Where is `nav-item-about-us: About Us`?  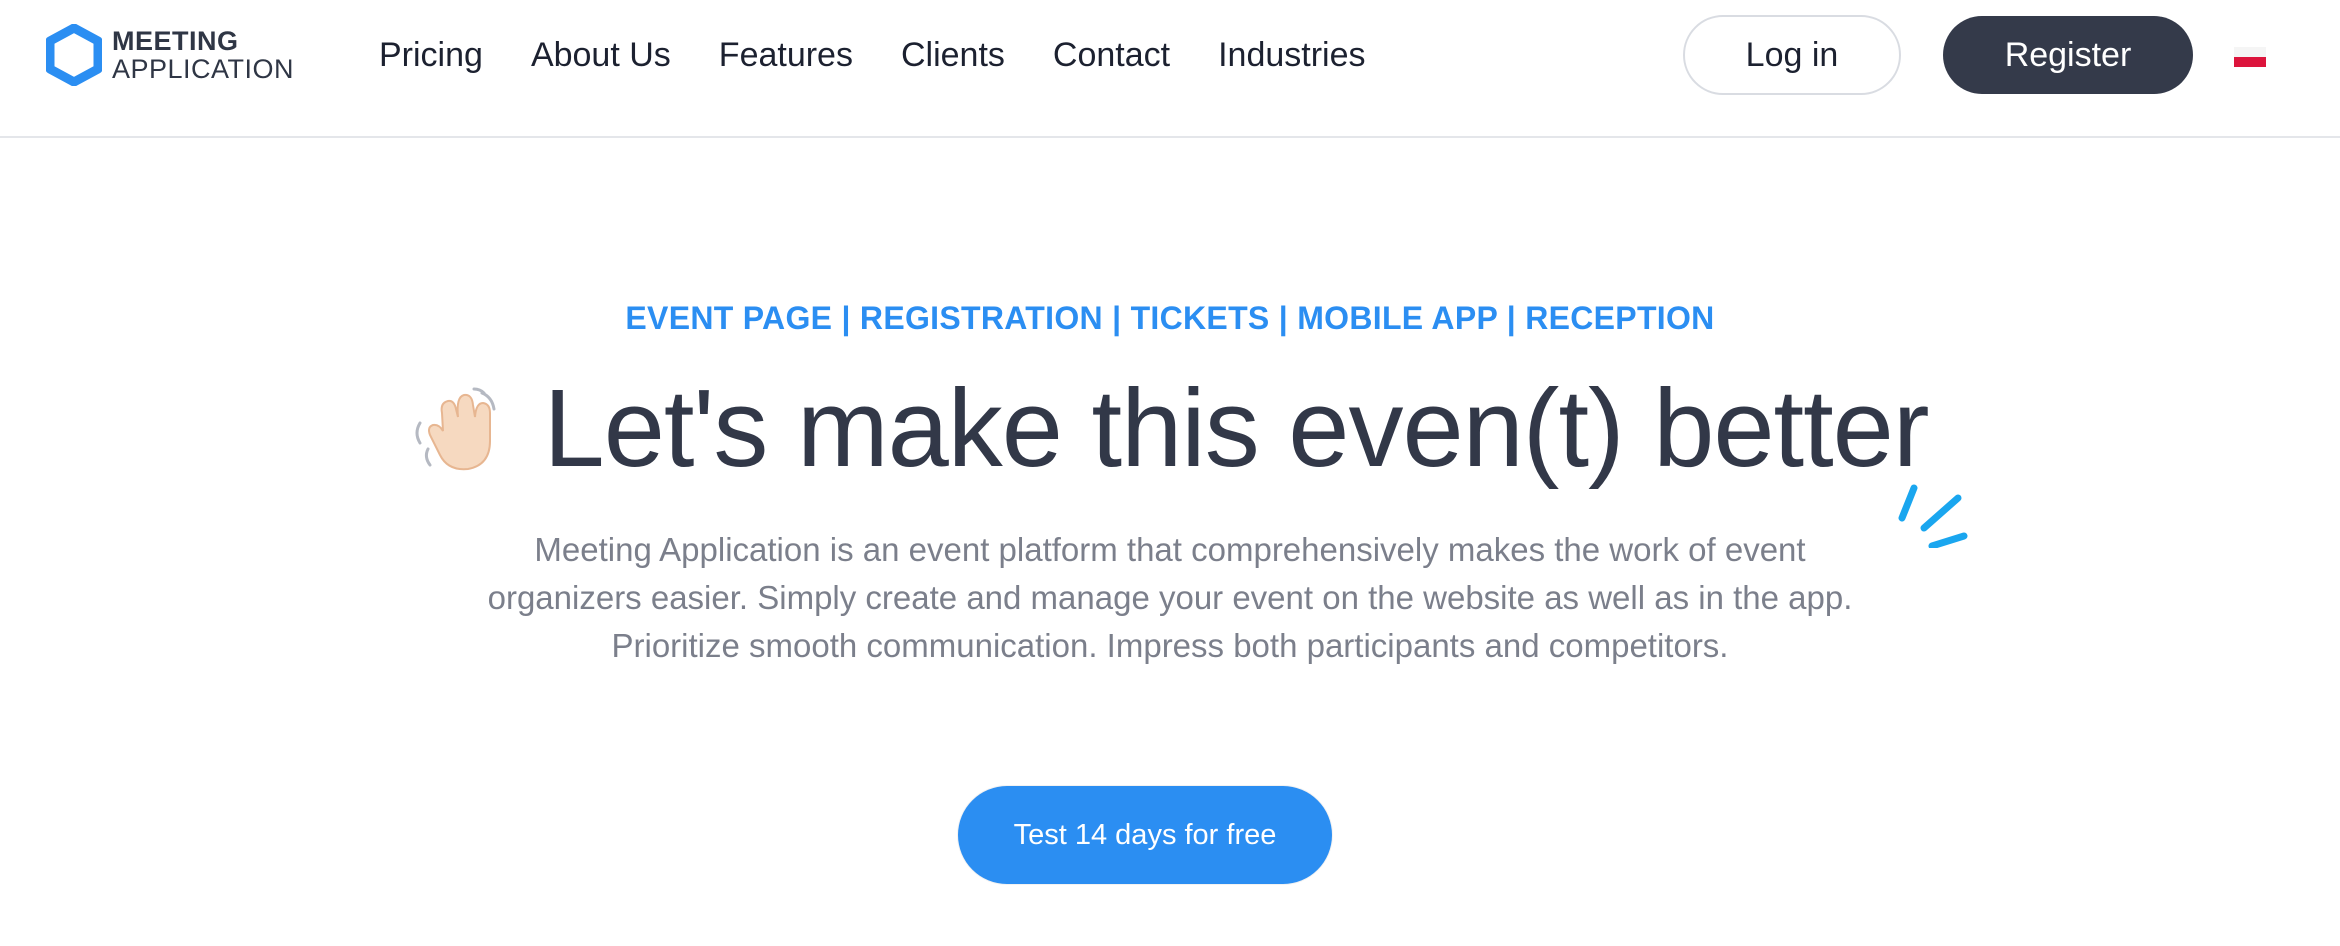 nav-item-about-us: About Us is located at coordinates (601, 55).